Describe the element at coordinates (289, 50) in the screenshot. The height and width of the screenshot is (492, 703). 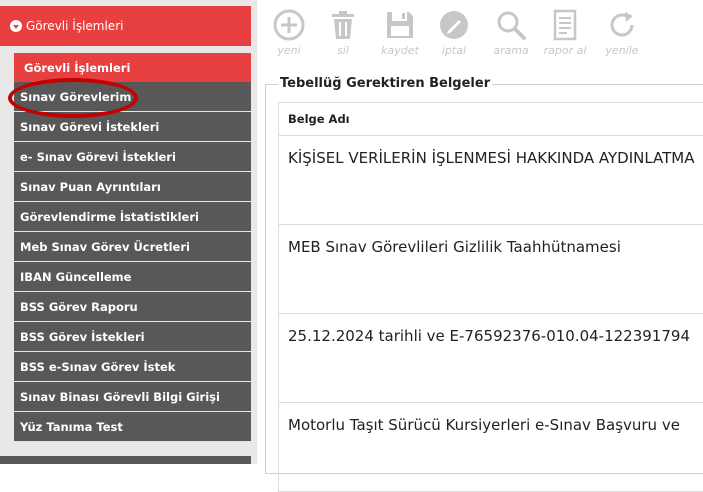
I see `new-label: yeni` at that location.